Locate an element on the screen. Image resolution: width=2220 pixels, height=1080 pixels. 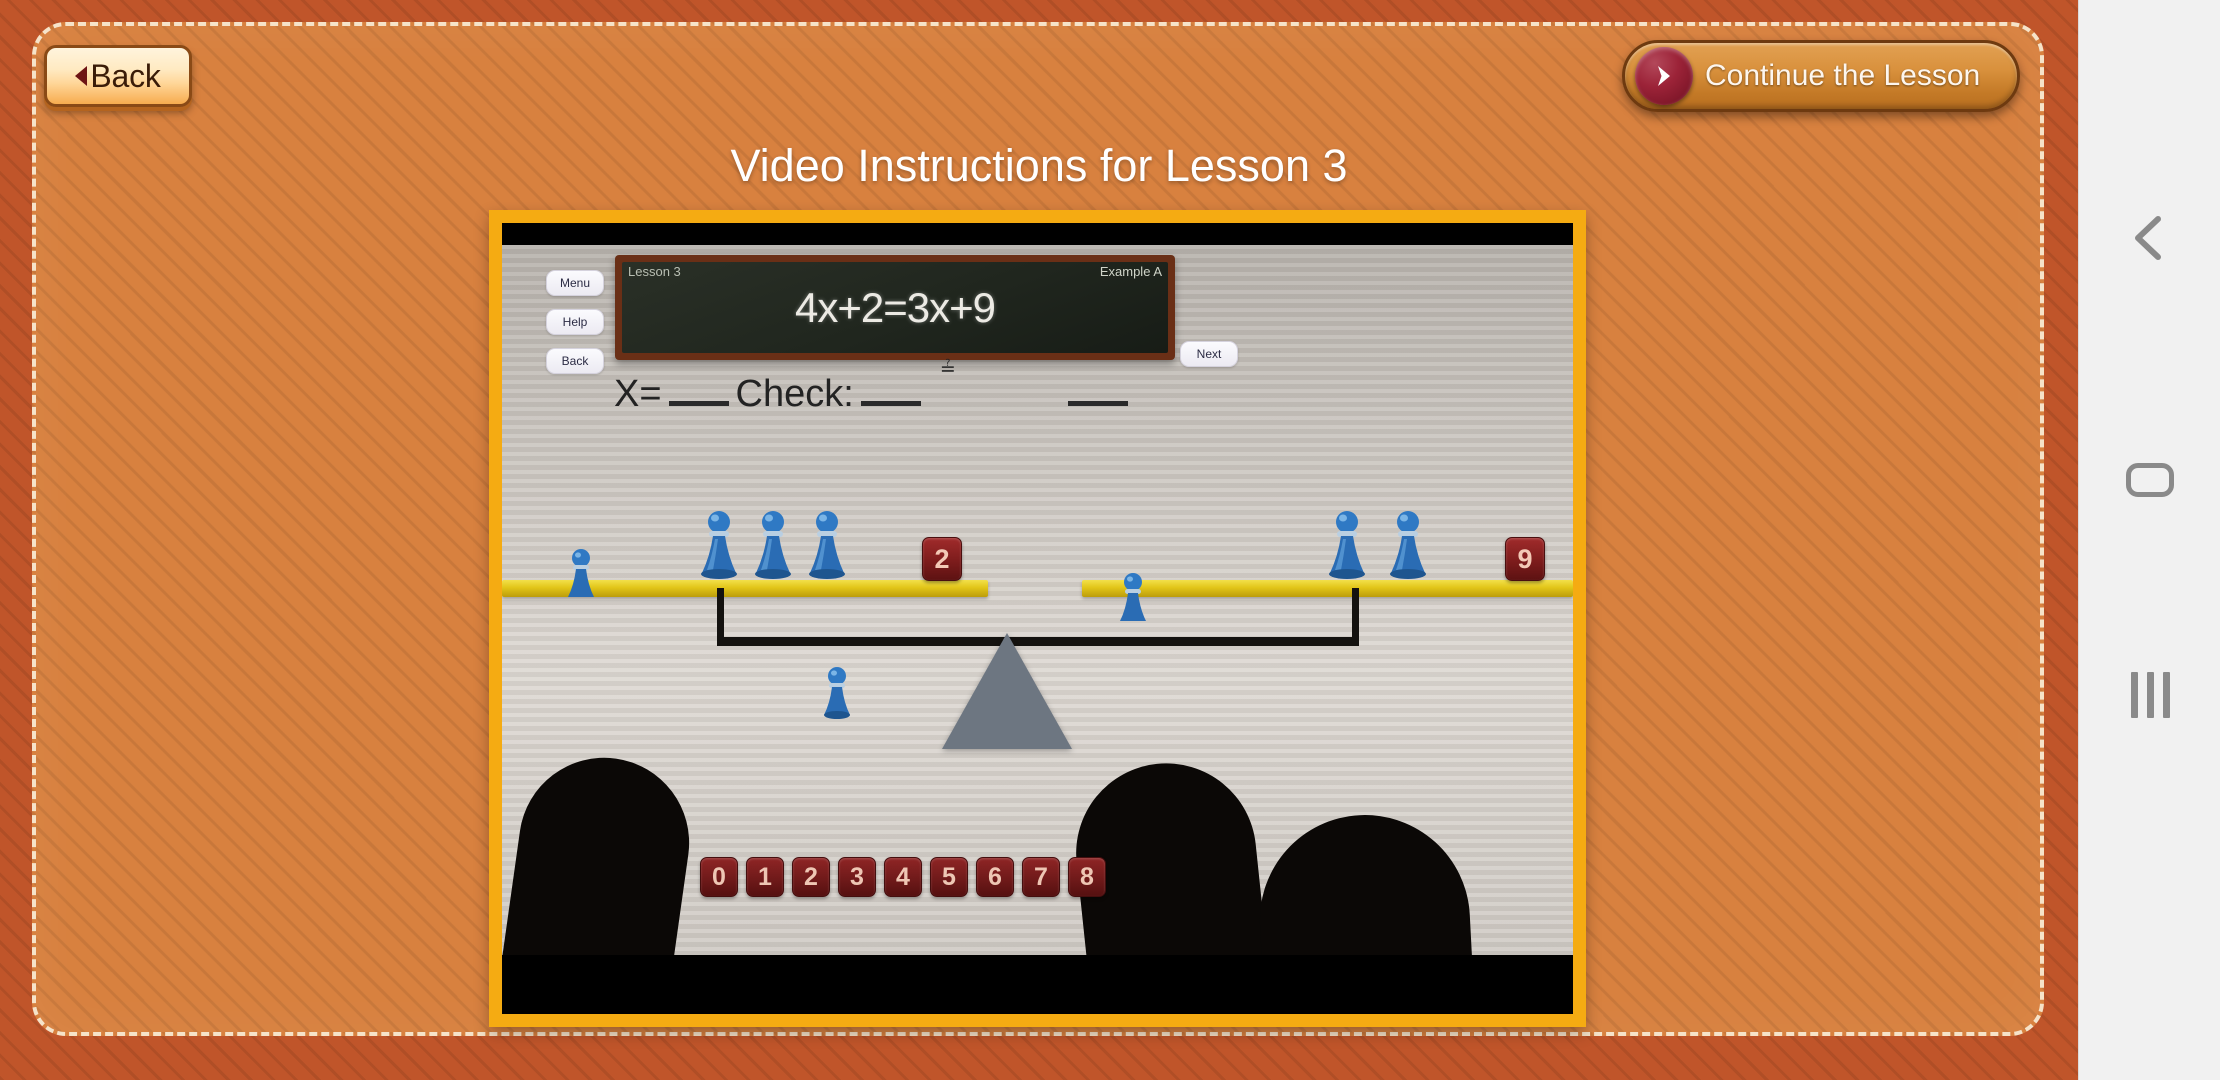
recents-bars-icon is located at coordinates (2149, 695).